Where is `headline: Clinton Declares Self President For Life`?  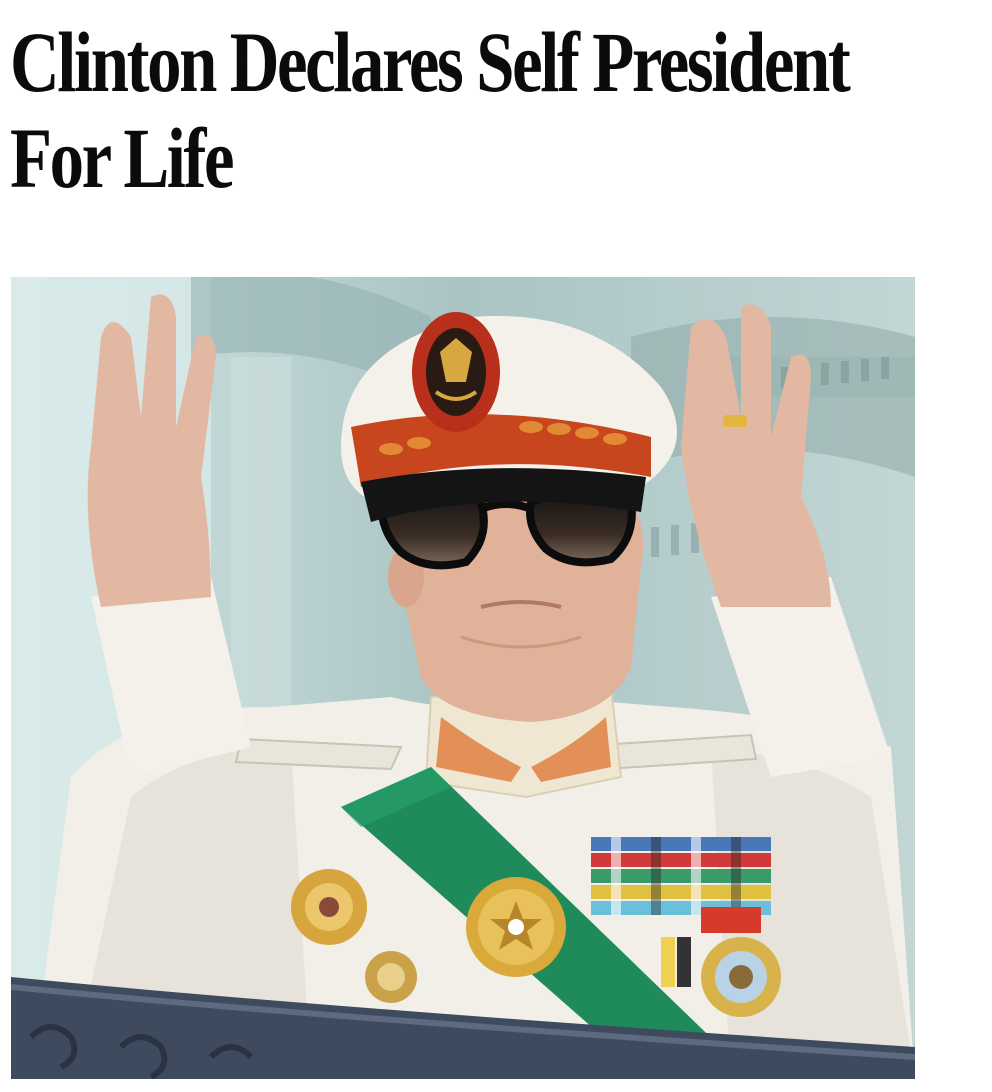 headline: Clinton Declares Self President For Life is located at coordinates (430, 110).